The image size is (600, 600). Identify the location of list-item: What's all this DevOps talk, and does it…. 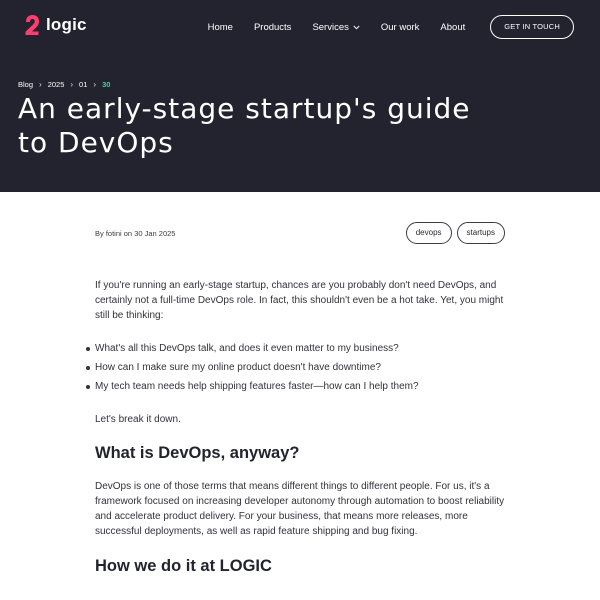
(293, 349).